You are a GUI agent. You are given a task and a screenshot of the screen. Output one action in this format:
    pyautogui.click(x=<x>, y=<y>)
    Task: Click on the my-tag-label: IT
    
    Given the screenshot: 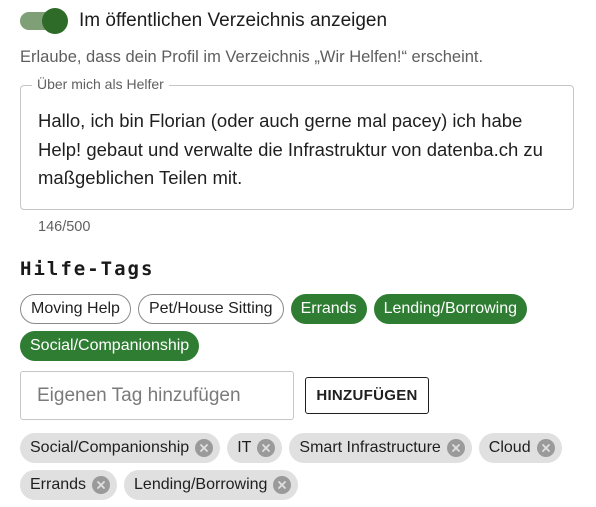 What is the action you would take?
    pyautogui.click(x=244, y=447)
    